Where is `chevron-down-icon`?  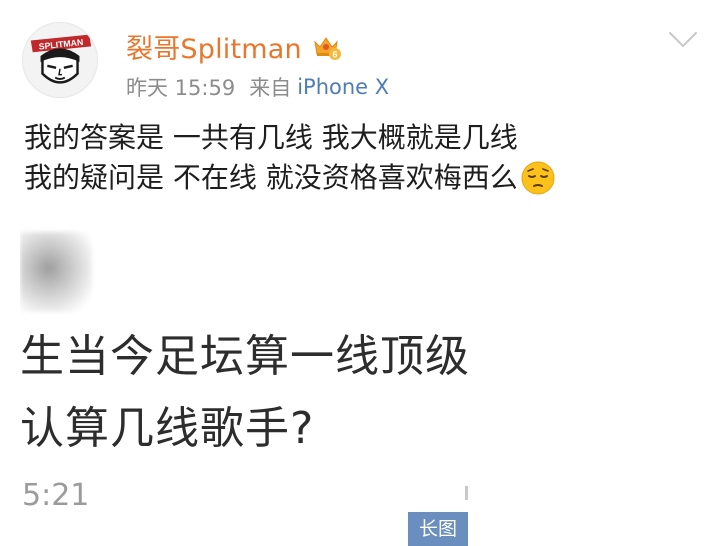
chevron-down-icon is located at coordinates (683, 40).